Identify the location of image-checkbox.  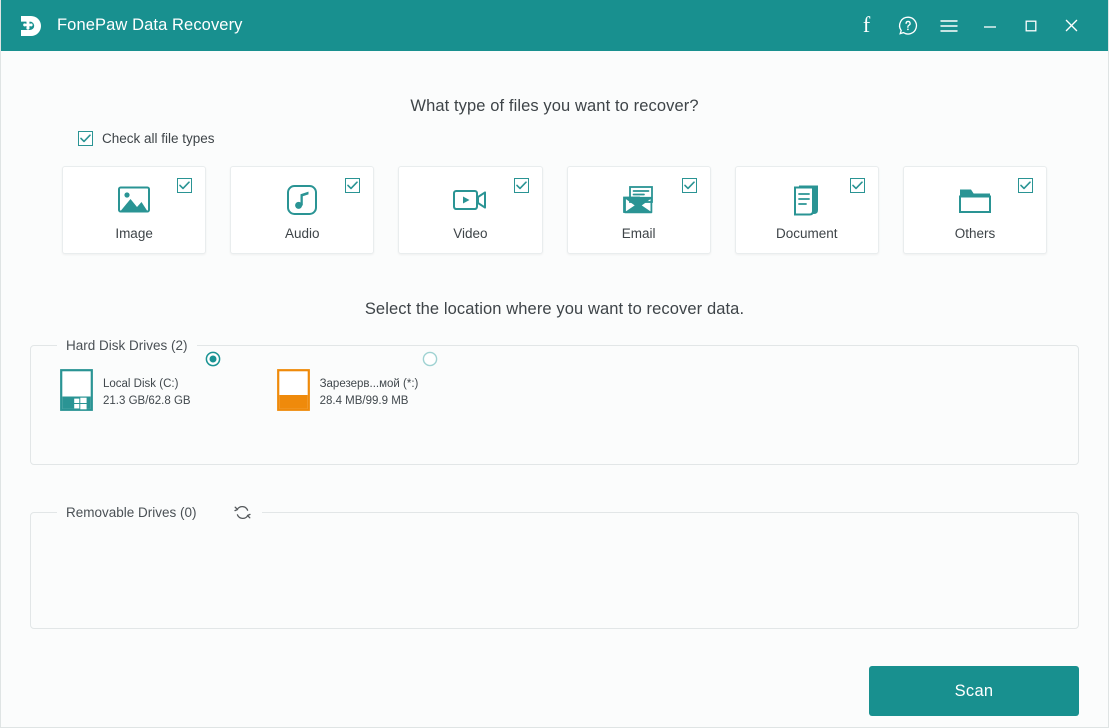
(185, 185).